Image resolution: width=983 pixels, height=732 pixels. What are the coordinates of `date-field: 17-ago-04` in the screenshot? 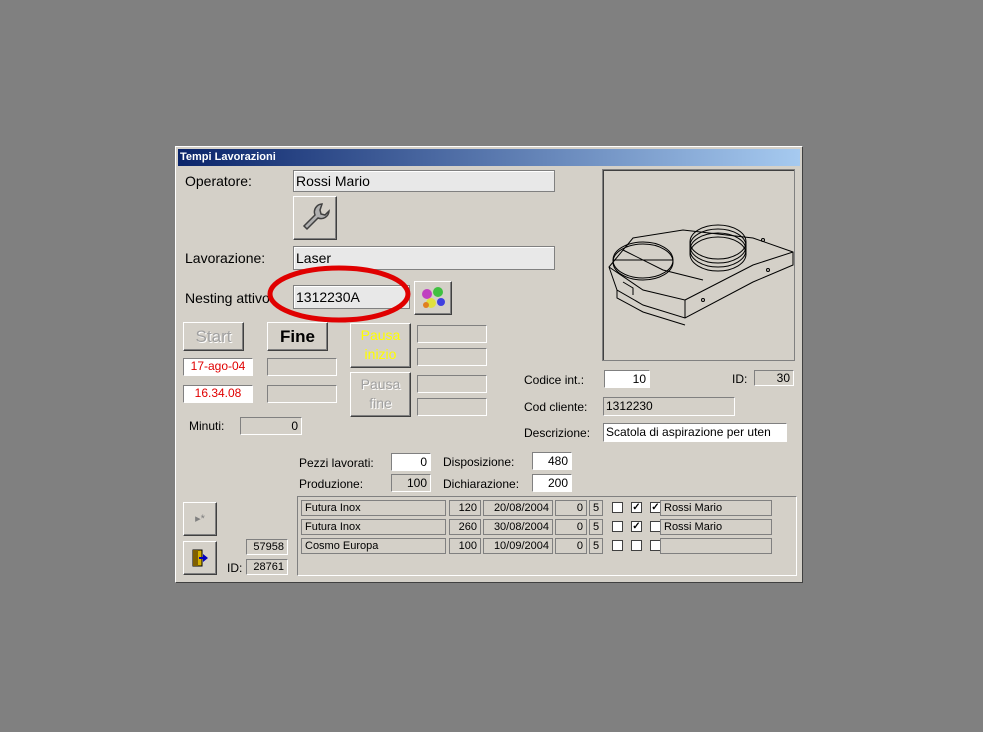 It's located at (218, 367).